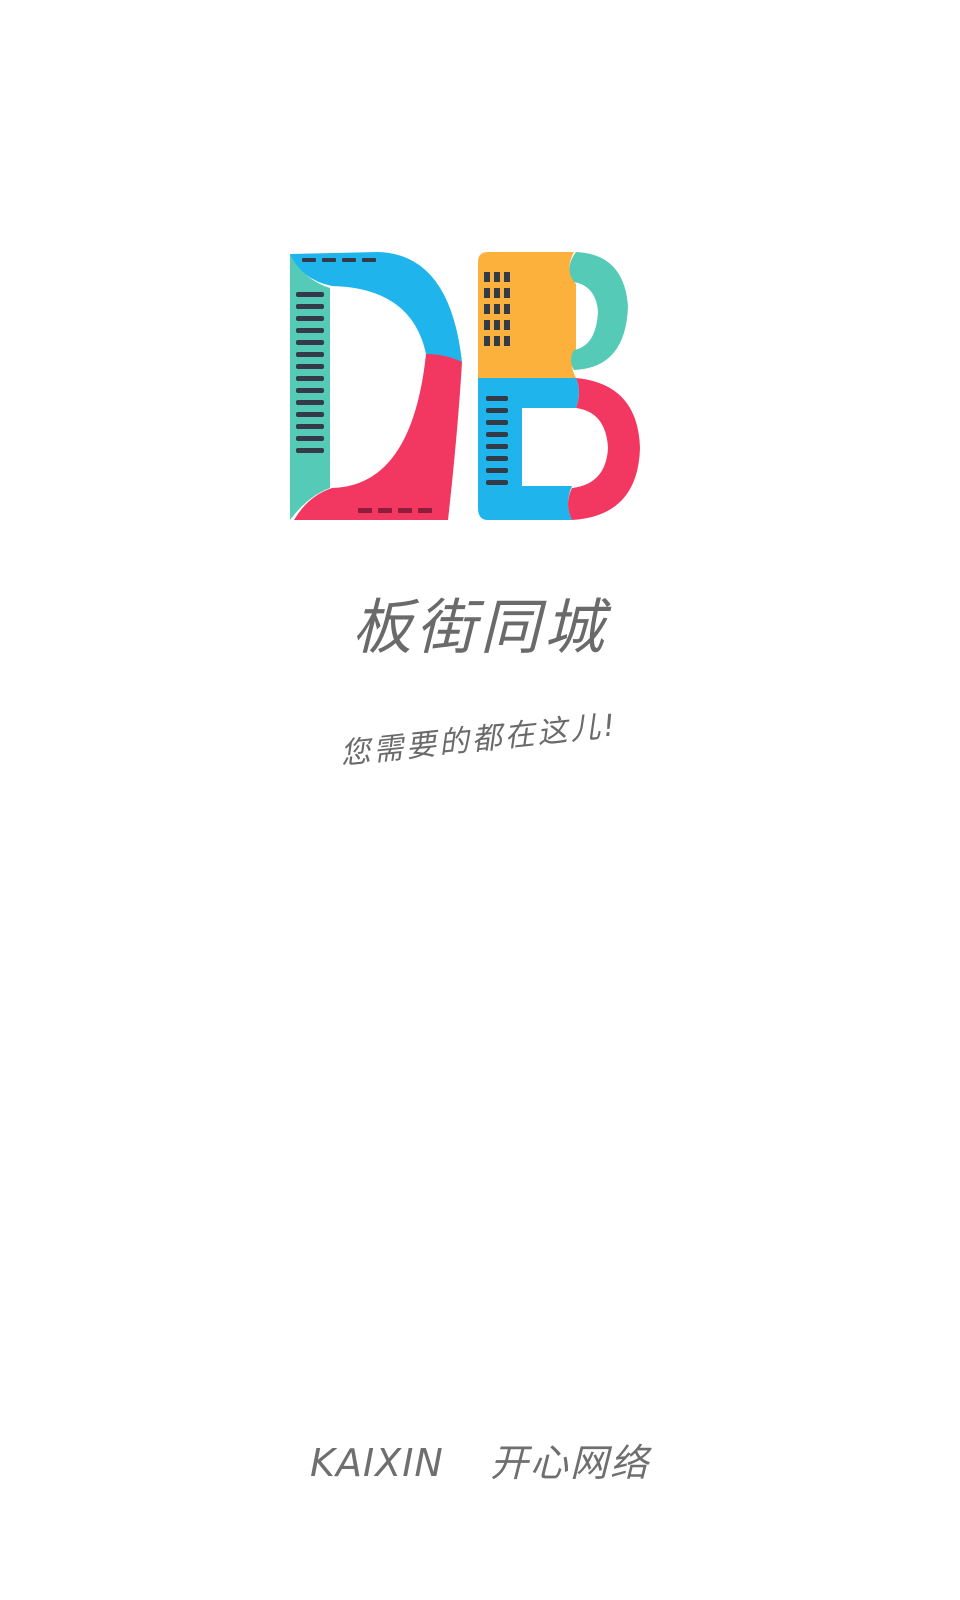 This screenshot has height=1600, width=960. What do you see at coordinates (465, 386) in the screenshot?
I see `db-letters-logo-icon` at bounding box center [465, 386].